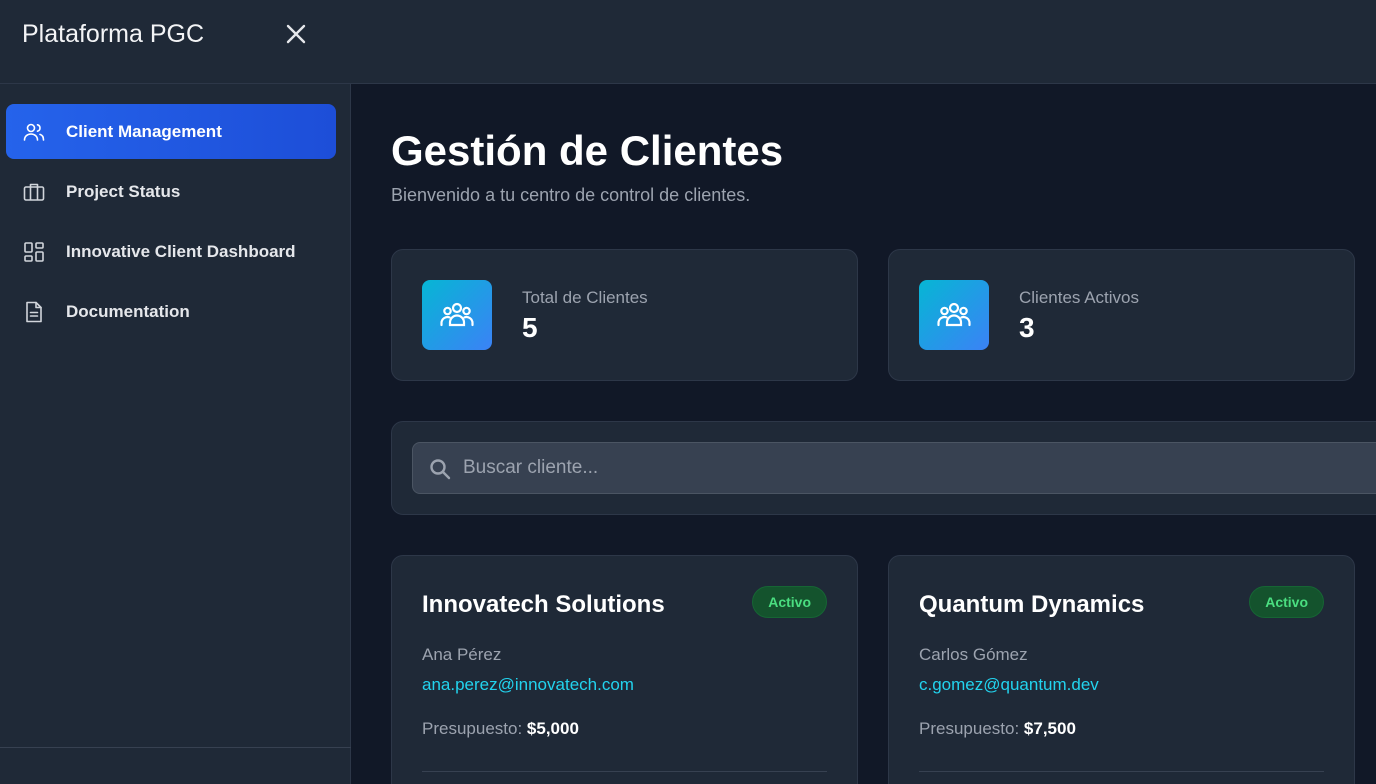 This screenshot has height=784, width=1376. What do you see at coordinates (34, 312) in the screenshot?
I see `document-icon` at bounding box center [34, 312].